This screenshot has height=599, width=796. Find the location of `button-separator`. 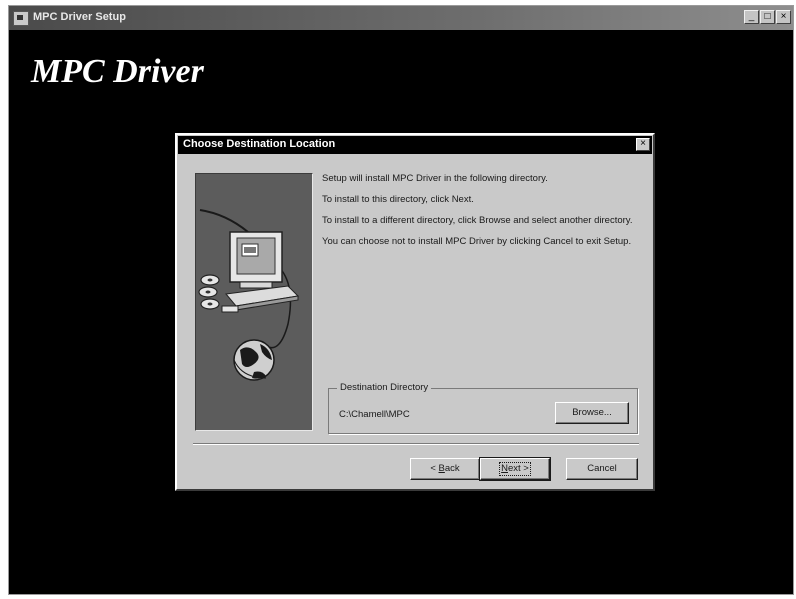

button-separator is located at coordinates (416, 444).